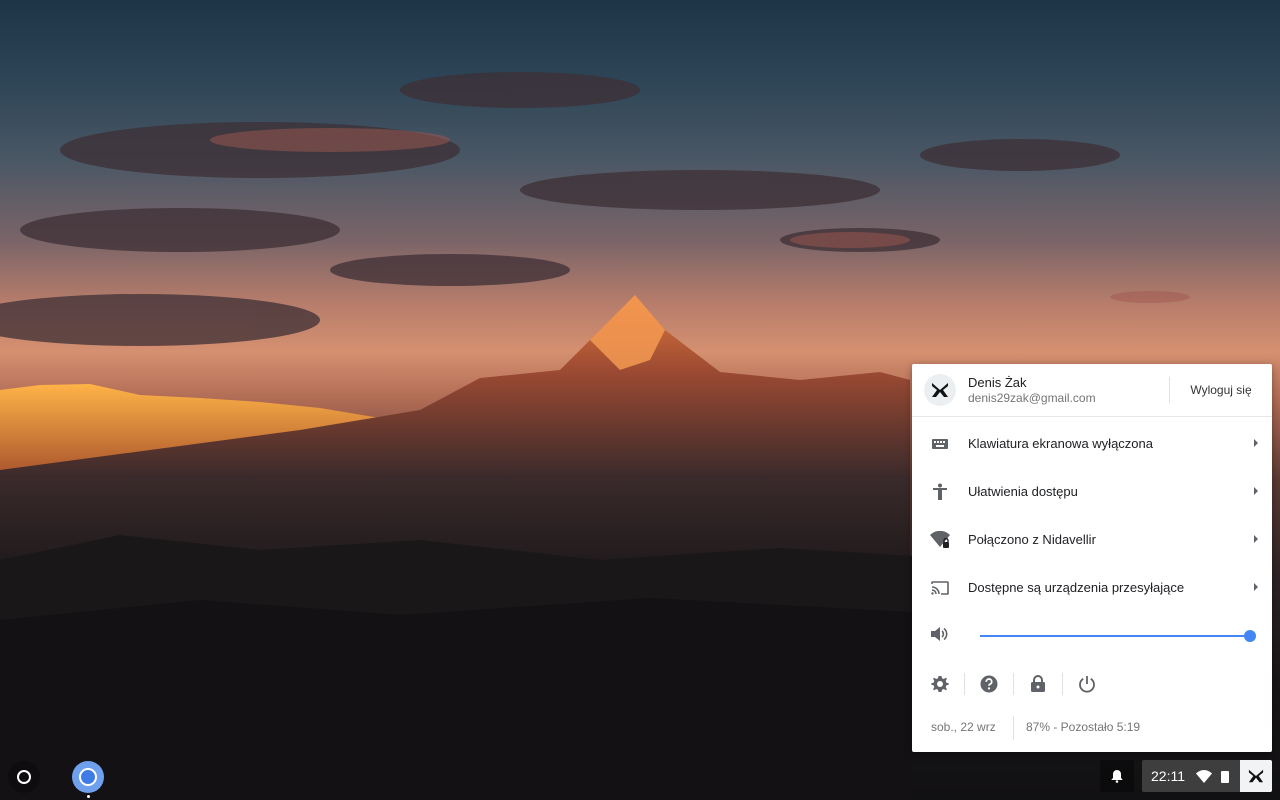 The width and height of the screenshot is (1280, 800). I want to click on wifi-icon, so click(1204, 776).